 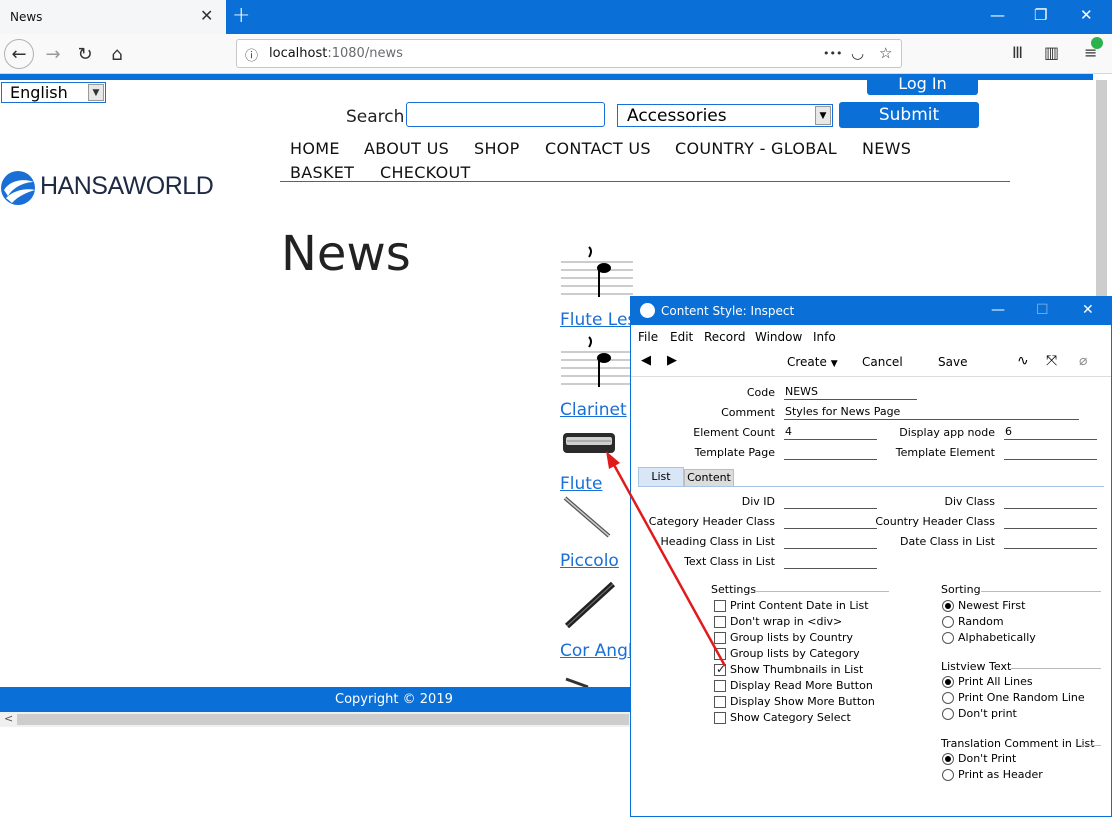 What do you see at coordinates (1050, 433) in the screenshot?
I see `display-app-node-field: 6` at bounding box center [1050, 433].